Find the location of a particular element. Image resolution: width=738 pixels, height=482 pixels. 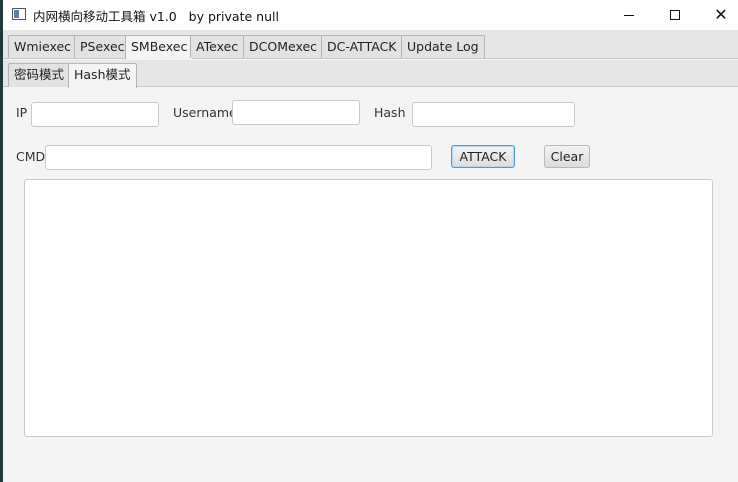

cmd-input is located at coordinates (238, 157).